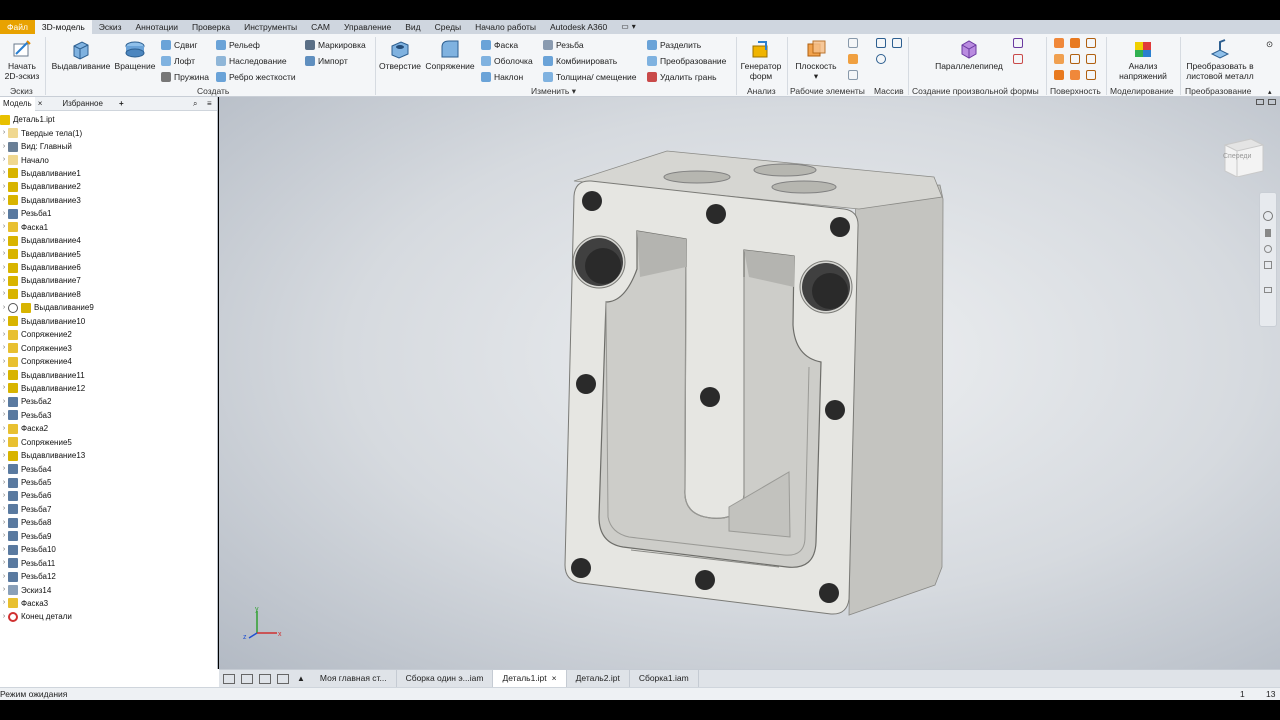 The image size is (1280, 720). What do you see at coordinates (108, 240) in the screenshot?
I see `tree-node: › Выдавливание4` at bounding box center [108, 240].